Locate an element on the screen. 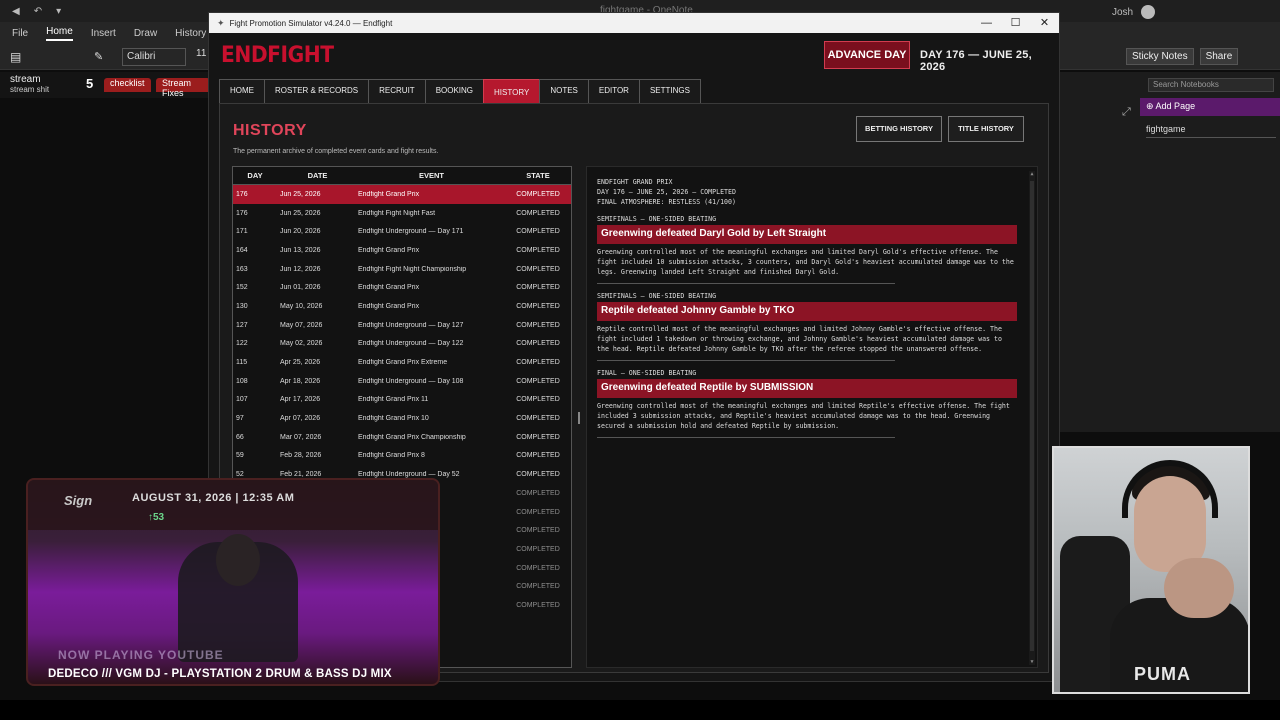 The image size is (1280, 720). column-date: DATE is located at coordinates (316, 175).